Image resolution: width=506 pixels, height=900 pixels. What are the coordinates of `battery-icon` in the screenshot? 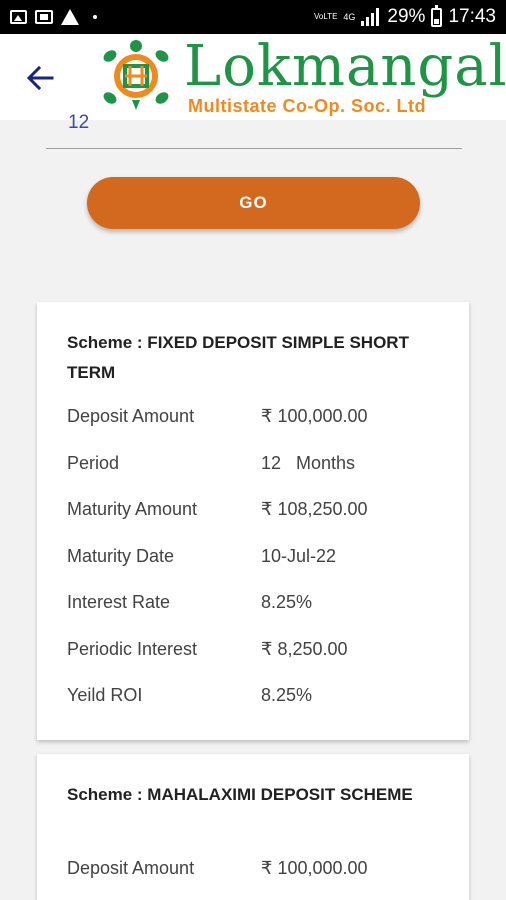 It's located at (437, 15).